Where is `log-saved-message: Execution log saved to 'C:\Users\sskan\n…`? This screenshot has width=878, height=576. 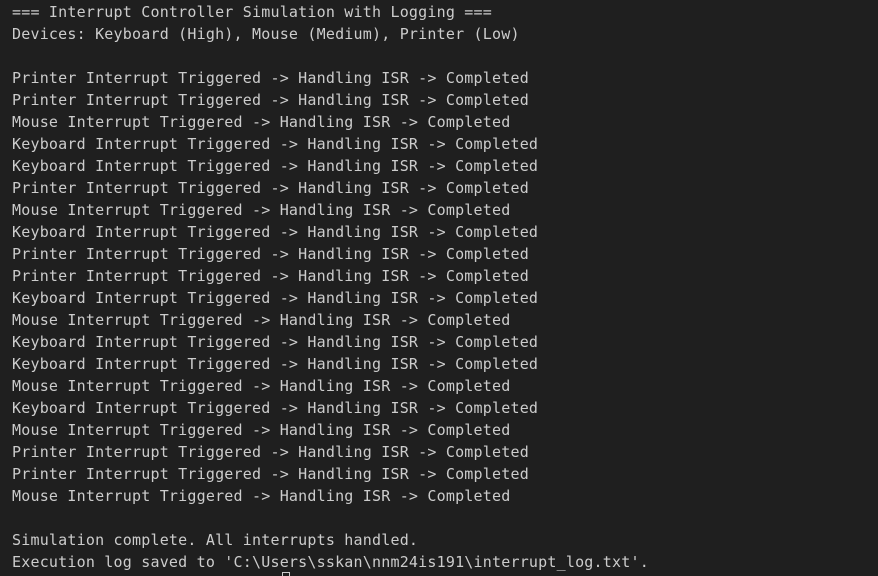 log-saved-message: Execution log saved to 'C:\Users\sskan\n… is located at coordinates (330, 562).